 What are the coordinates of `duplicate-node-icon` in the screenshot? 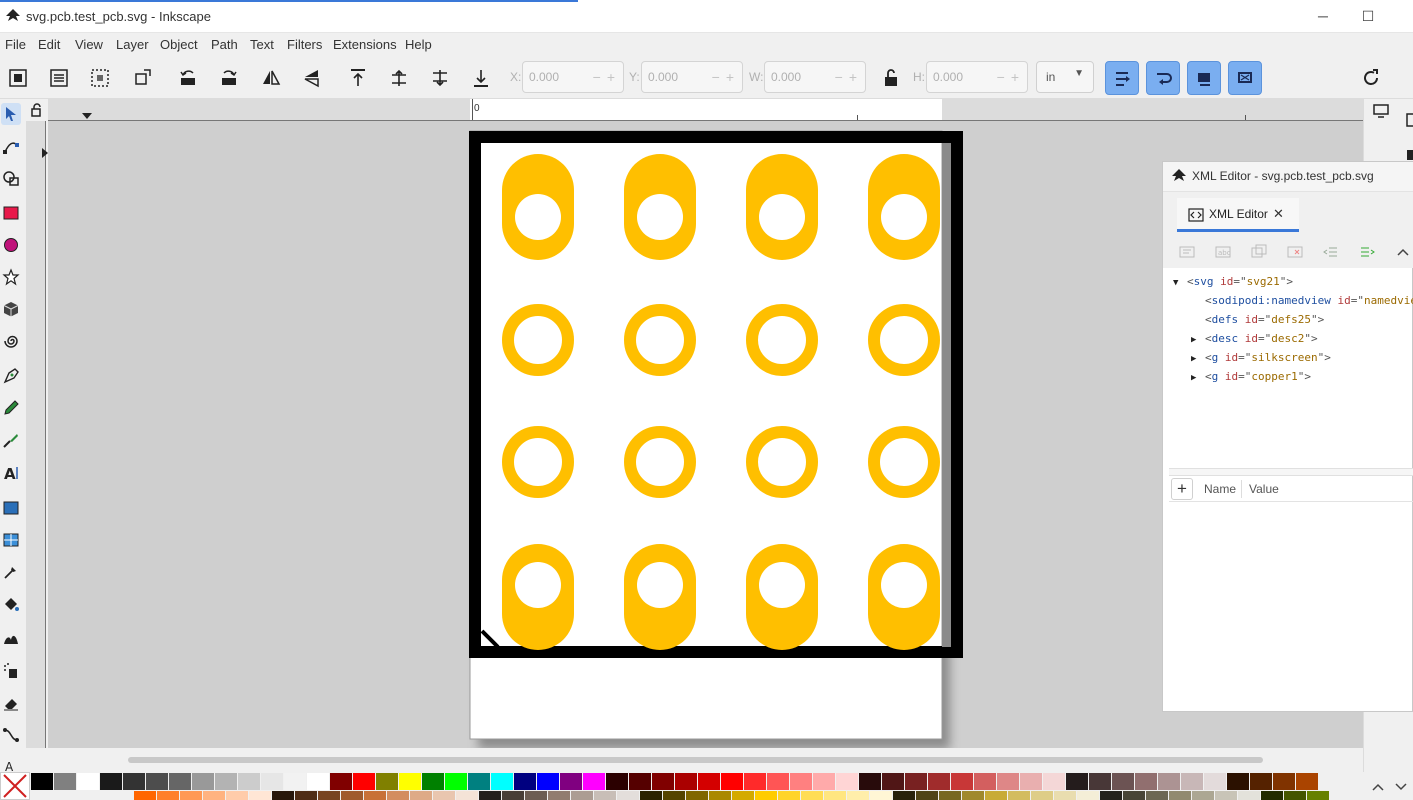 It's located at (1259, 252).